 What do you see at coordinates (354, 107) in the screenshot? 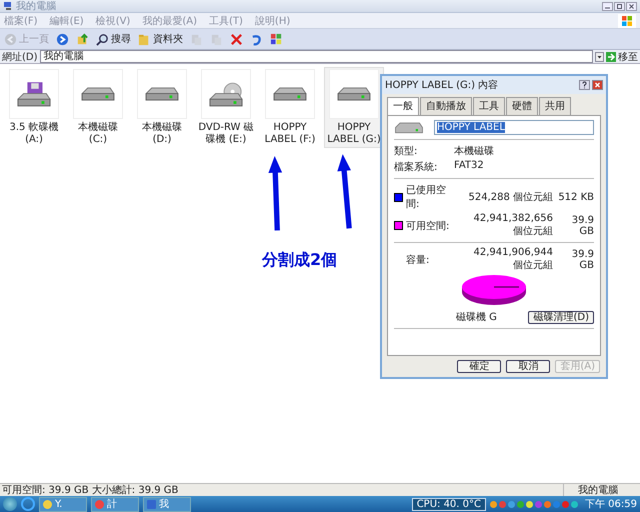
I see `drive-item: HOPPY LABEL (G:)` at bounding box center [354, 107].